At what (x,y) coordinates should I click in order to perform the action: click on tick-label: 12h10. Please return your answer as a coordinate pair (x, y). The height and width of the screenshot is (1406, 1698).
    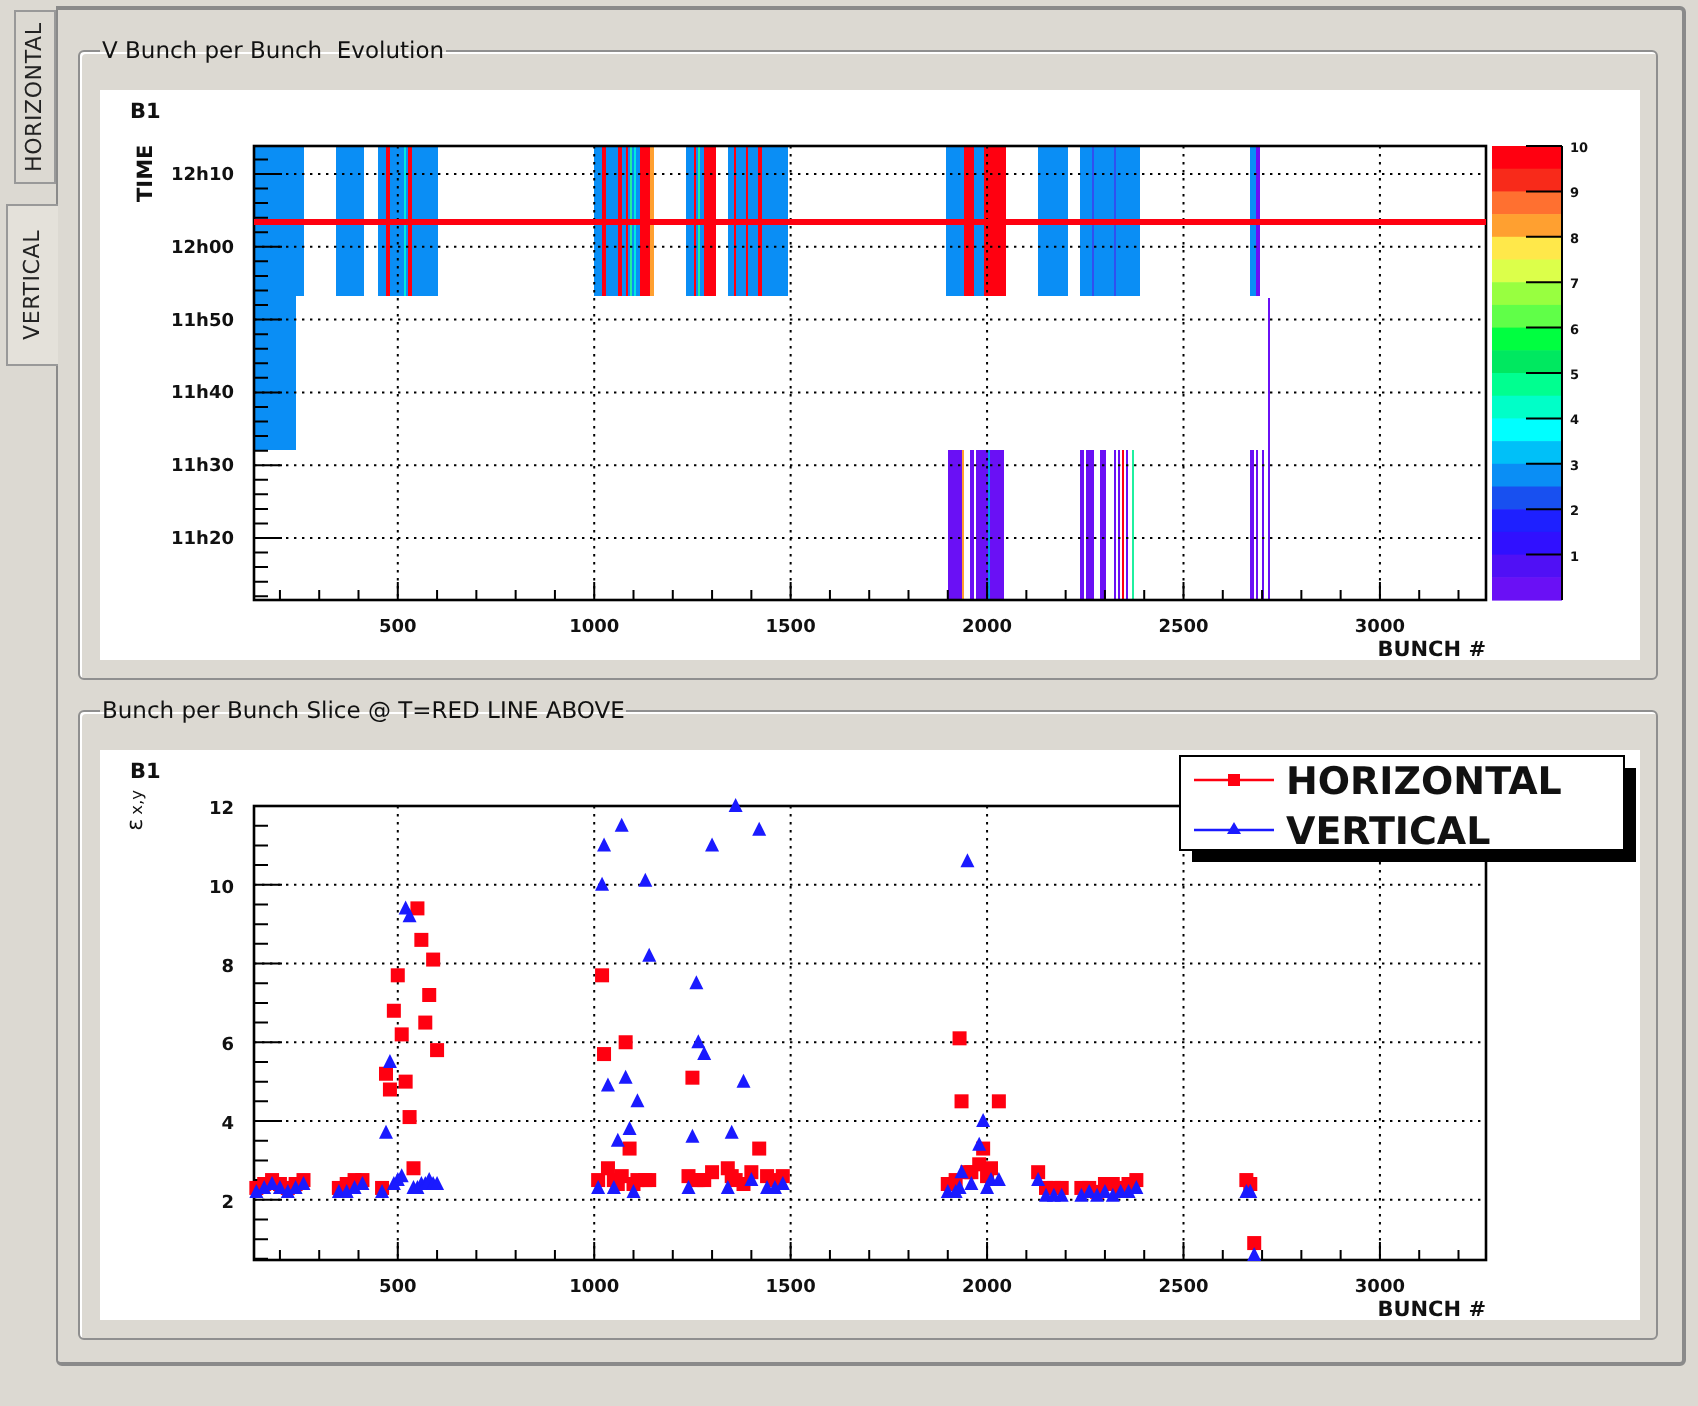
    Looking at the image, I should click on (202, 176).